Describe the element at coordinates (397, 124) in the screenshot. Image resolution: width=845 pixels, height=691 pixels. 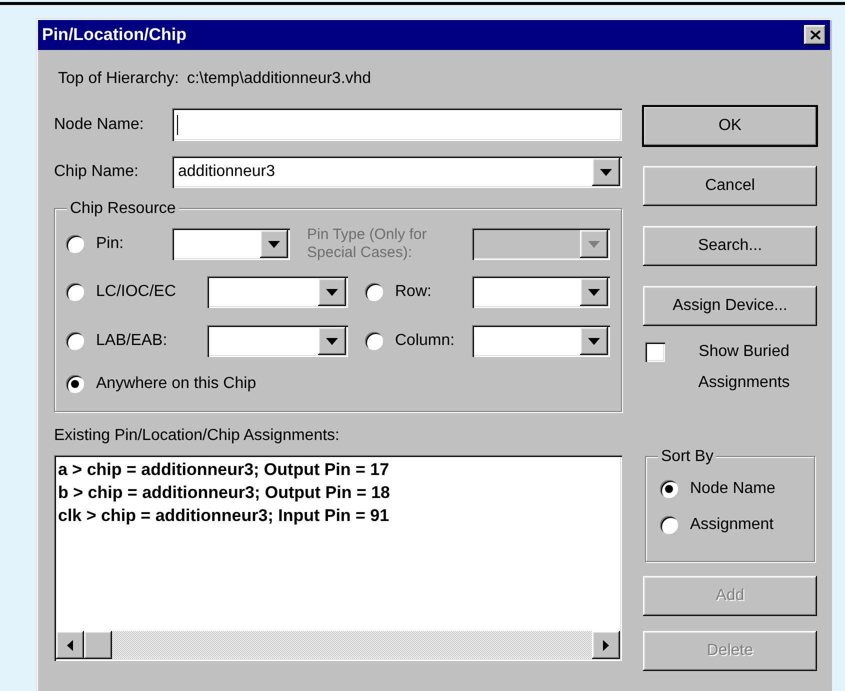
I see `input-field` at that location.